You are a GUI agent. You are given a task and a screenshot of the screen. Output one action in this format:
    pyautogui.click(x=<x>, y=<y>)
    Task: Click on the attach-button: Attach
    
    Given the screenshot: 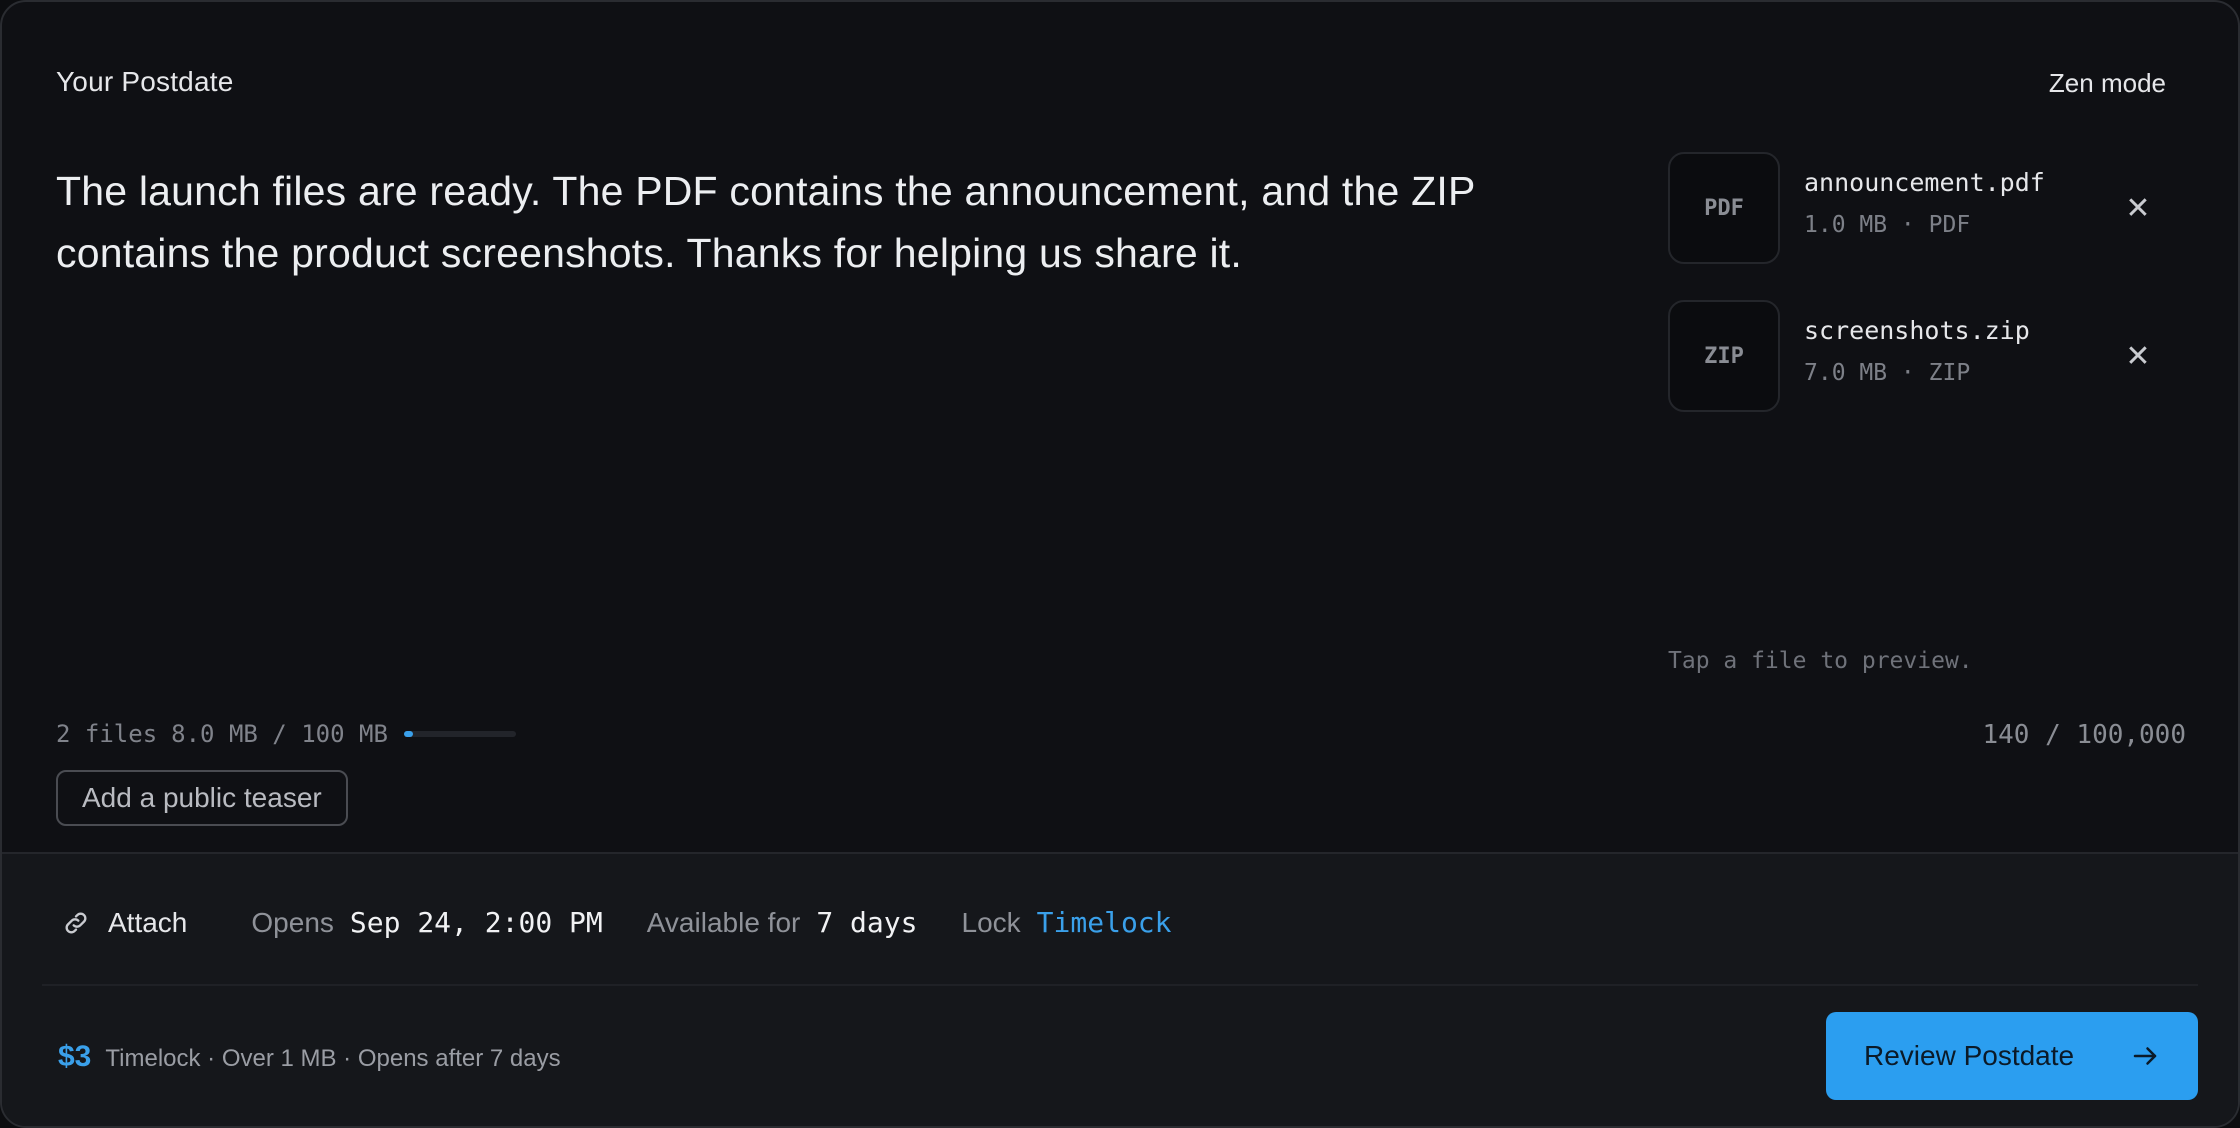 What is the action you would take?
    pyautogui.click(x=124, y=923)
    